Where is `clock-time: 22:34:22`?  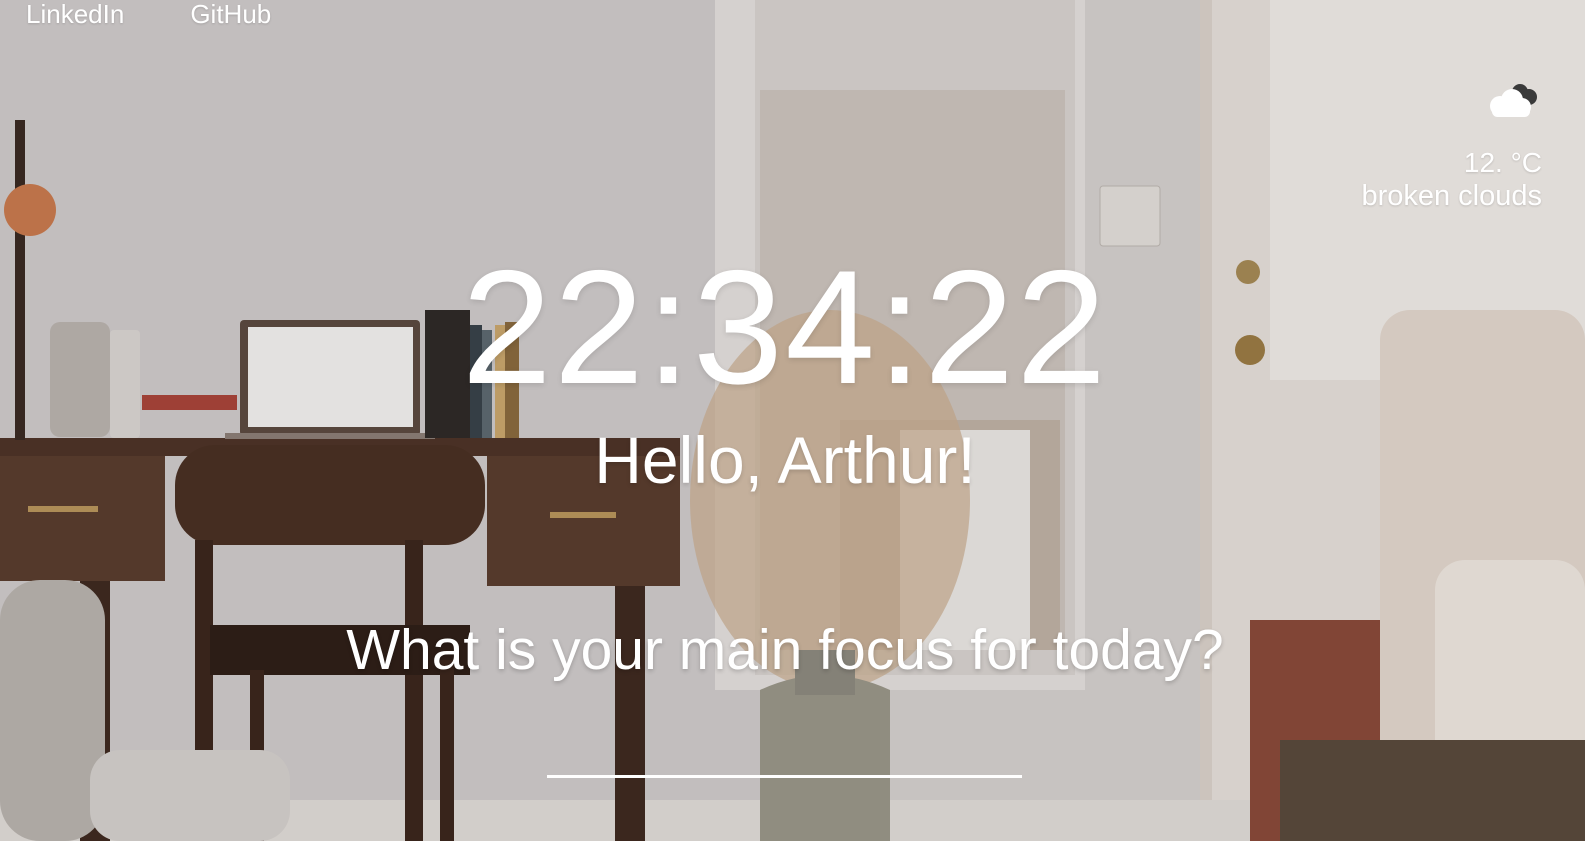
clock-time: 22:34:22 is located at coordinates (785, 327).